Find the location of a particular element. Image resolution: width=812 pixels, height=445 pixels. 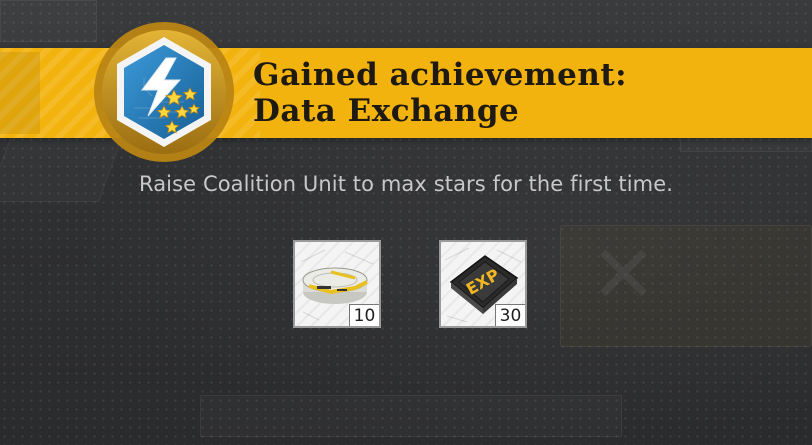

achievement-title: Gained achievement: Data Exchange is located at coordinates (440, 93).